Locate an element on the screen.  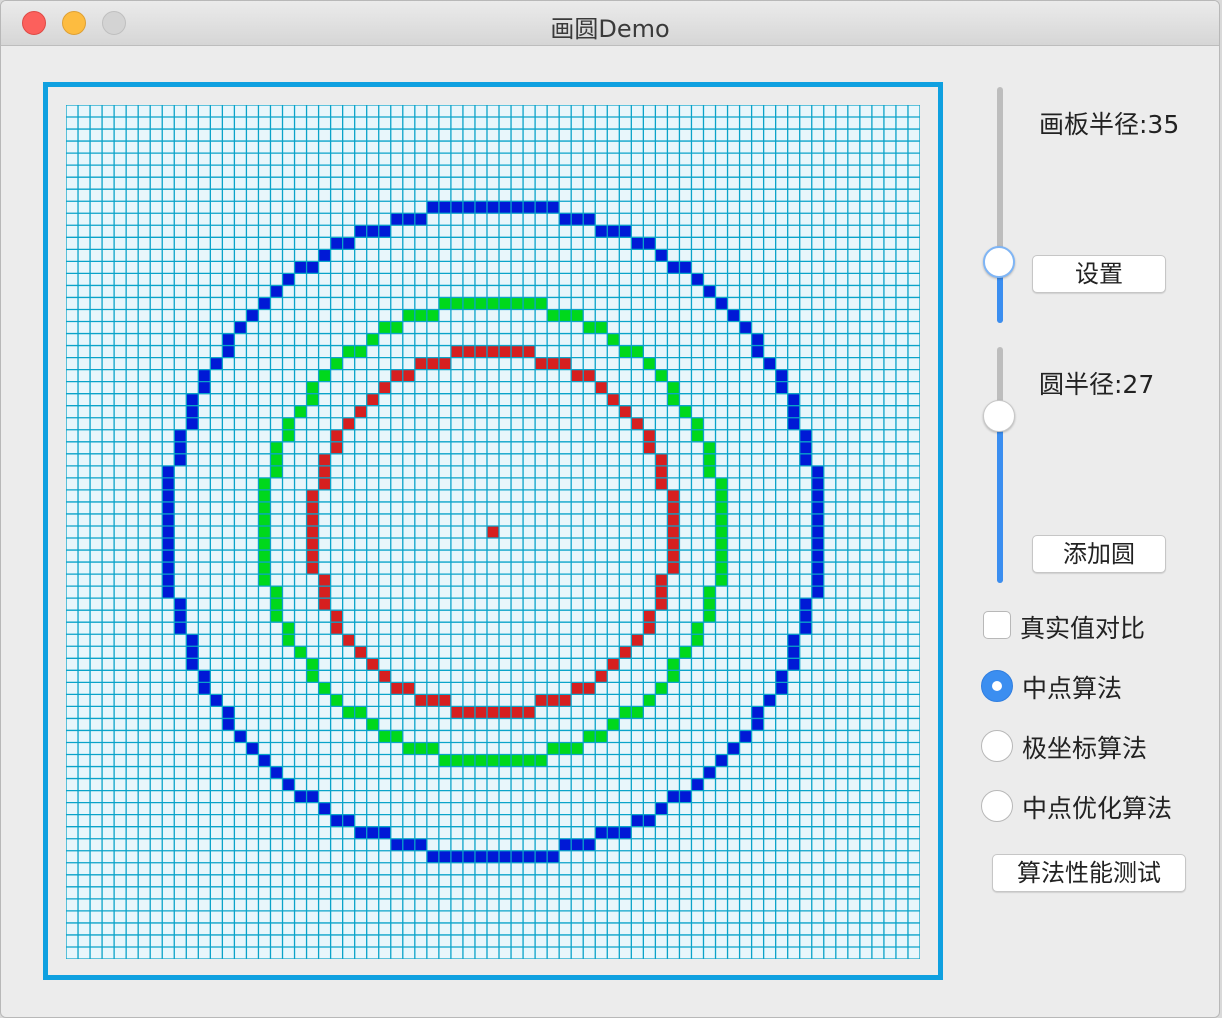
set-button: 设置 is located at coordinates (1099, 274).